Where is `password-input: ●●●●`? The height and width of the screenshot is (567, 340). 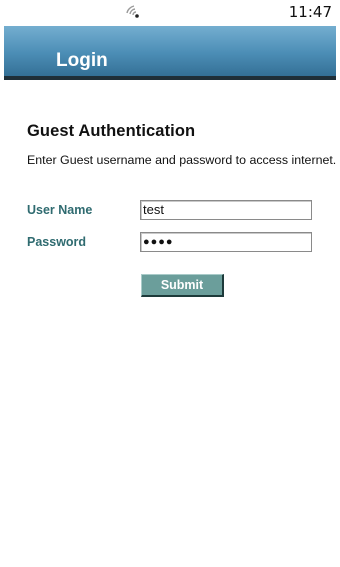 password-input: ●●●● is located at coordinates (226, 242).